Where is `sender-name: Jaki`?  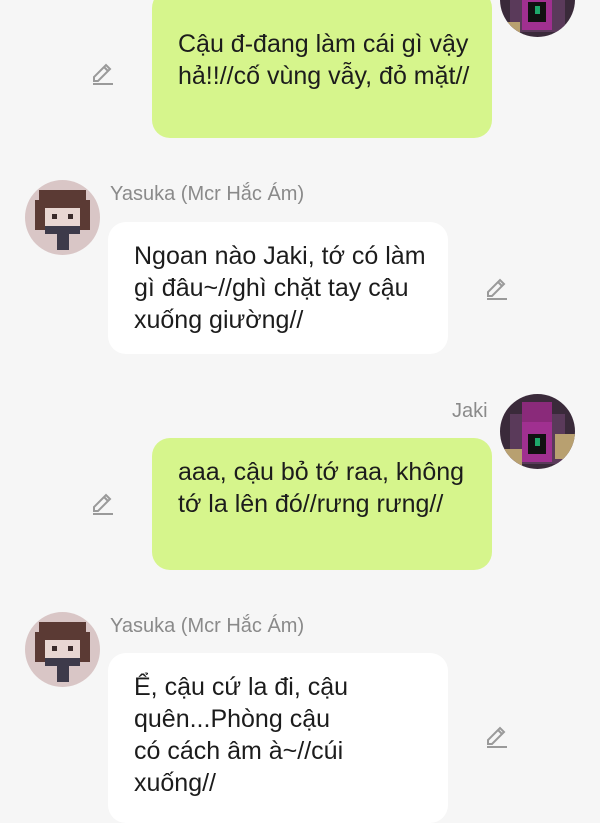 sender-name: Jaki is located at coordinates (470, 411).